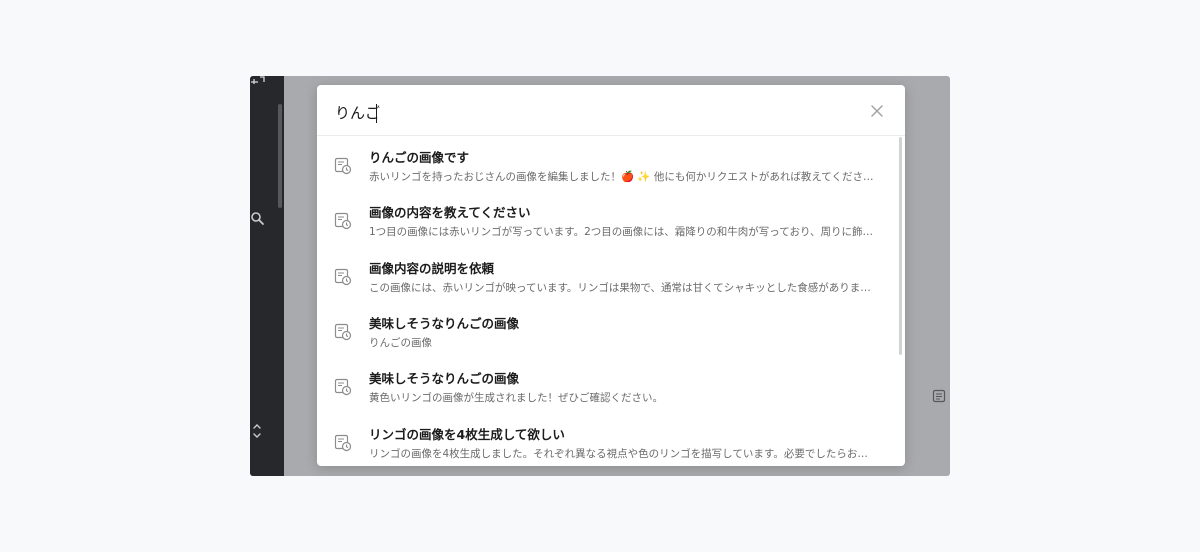  I want to click on results-scrollbar, so click(900, 246).